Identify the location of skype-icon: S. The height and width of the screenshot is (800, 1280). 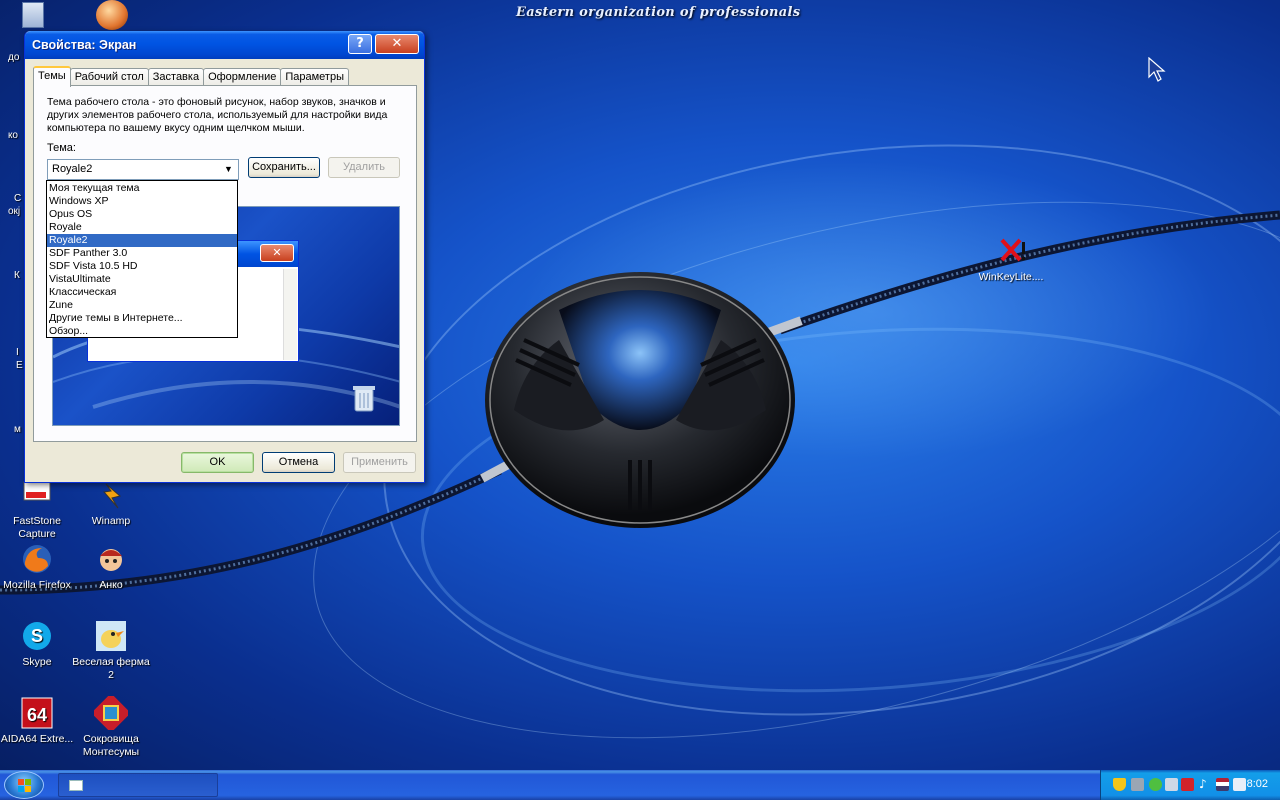
(37, 636).